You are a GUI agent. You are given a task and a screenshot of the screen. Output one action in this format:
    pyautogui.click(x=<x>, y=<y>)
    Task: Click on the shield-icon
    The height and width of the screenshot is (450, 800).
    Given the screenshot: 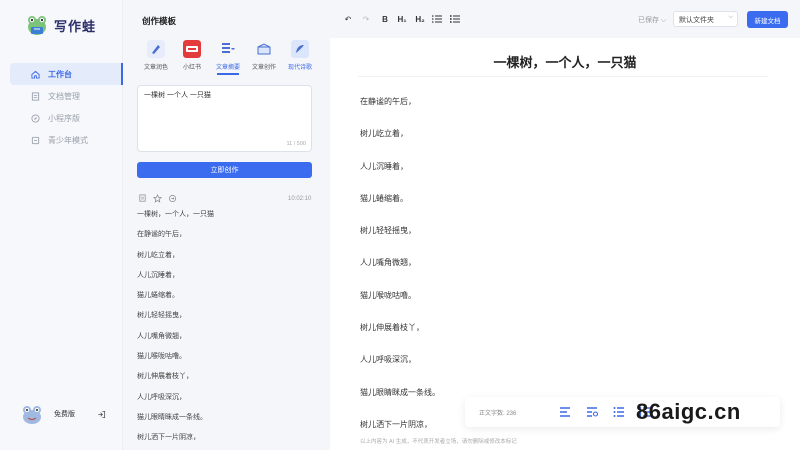 What is the action you would take?
    pyautogui.click(x=35, y=140)
    